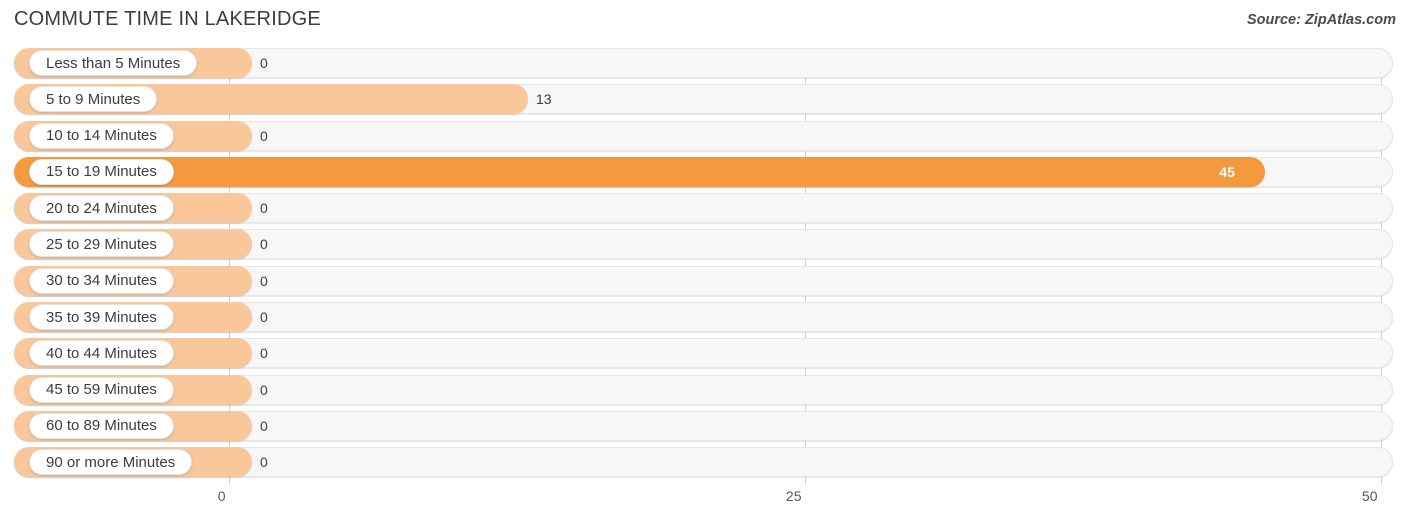 This screenshot has width=1406, height=522. I want to click on x-axis: 0 25 50, so click(703, 500).